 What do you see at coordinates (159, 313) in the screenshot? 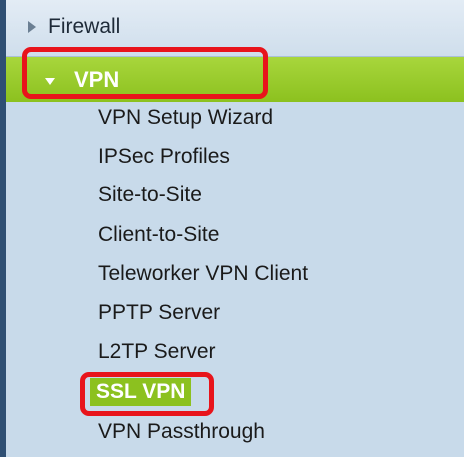
I see `nav-subitem-pptp-server: PPTP Server` at bounding box center [159, 313].